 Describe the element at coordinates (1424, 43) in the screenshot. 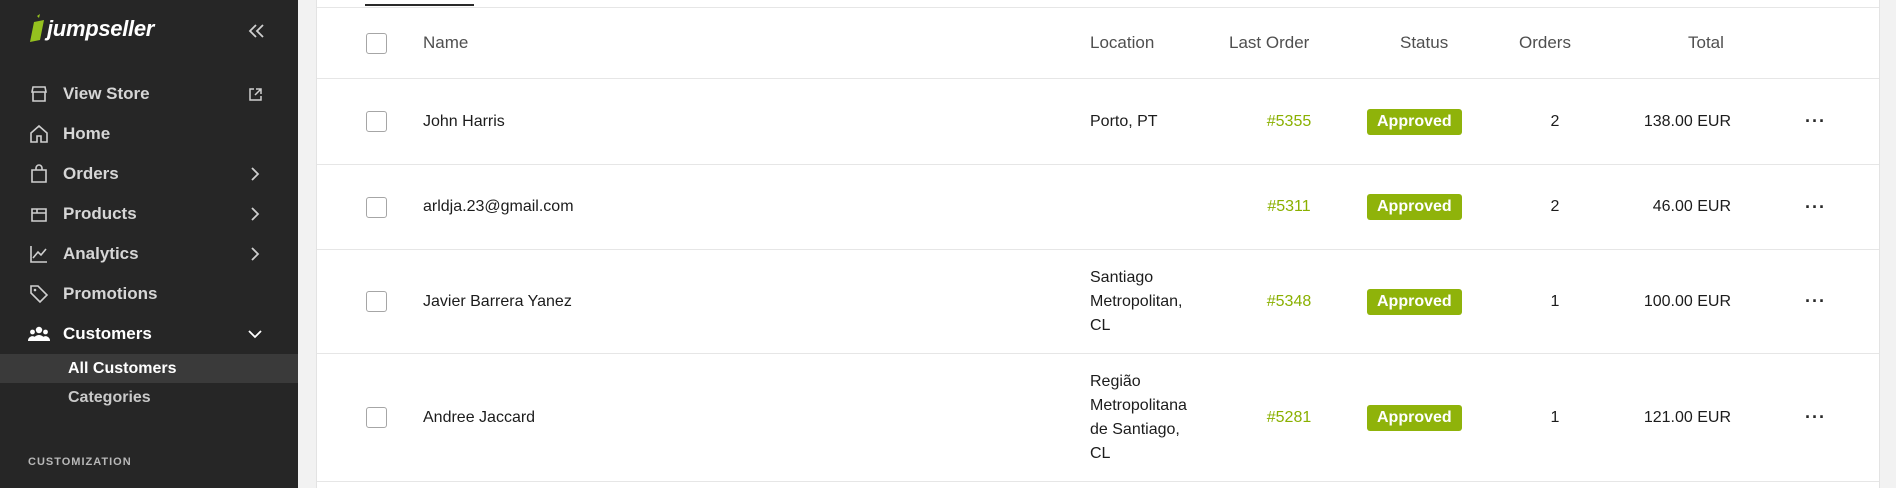

I see `column-header-status: Status` at that location.